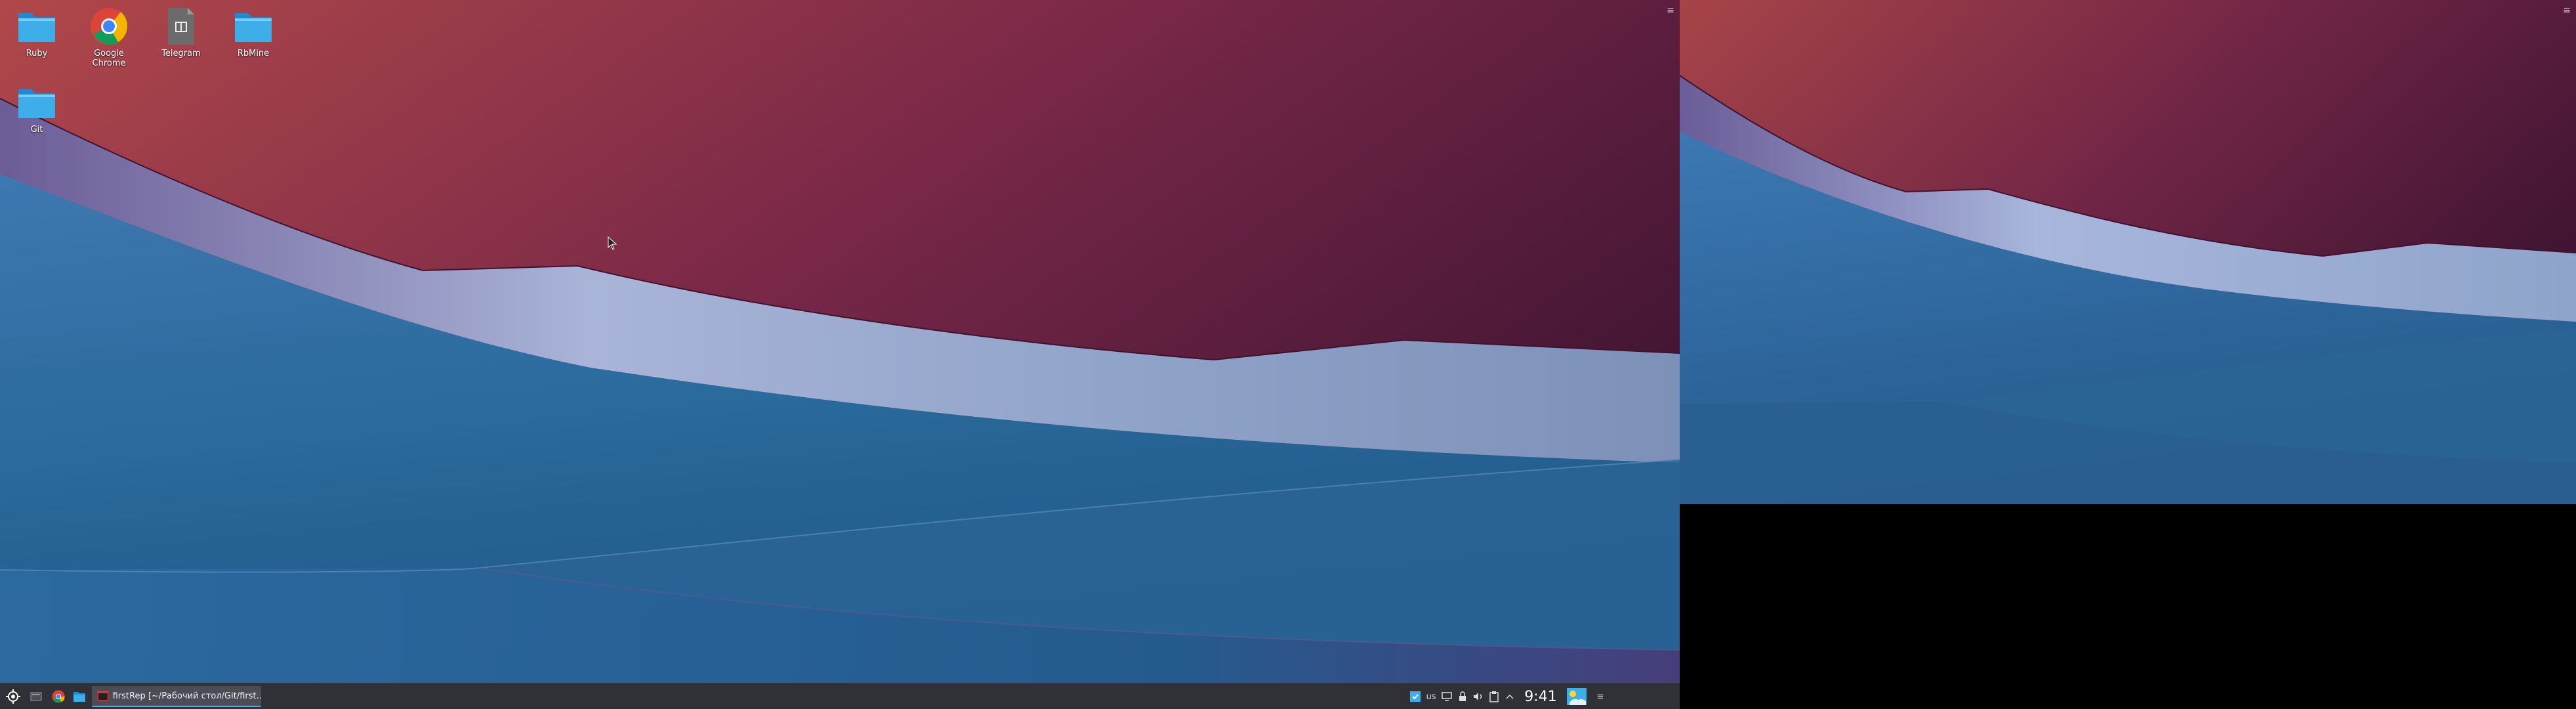 This screenshot has width=2576, height=709. I want to click on keyboard-layout: us, so click(1431, 696).